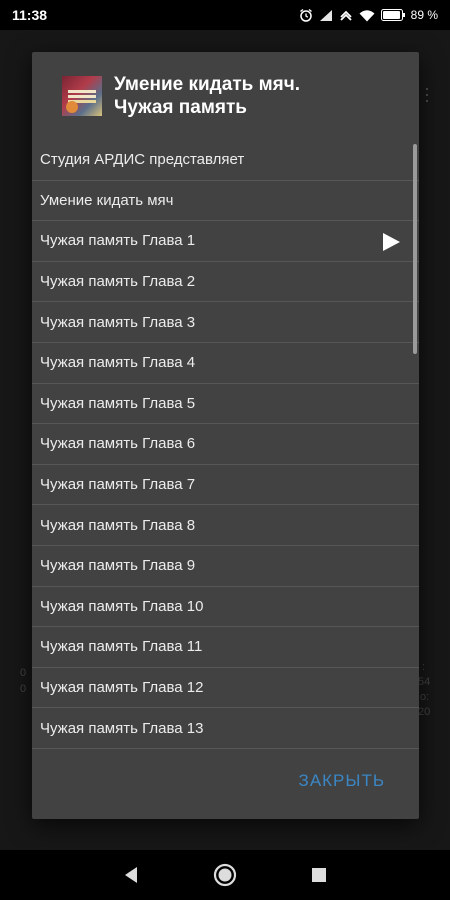 This screenshot has height=900, width=450. Describe the element at coordinates (391, 244) in the screenshot. I see `play-icon` at that location.